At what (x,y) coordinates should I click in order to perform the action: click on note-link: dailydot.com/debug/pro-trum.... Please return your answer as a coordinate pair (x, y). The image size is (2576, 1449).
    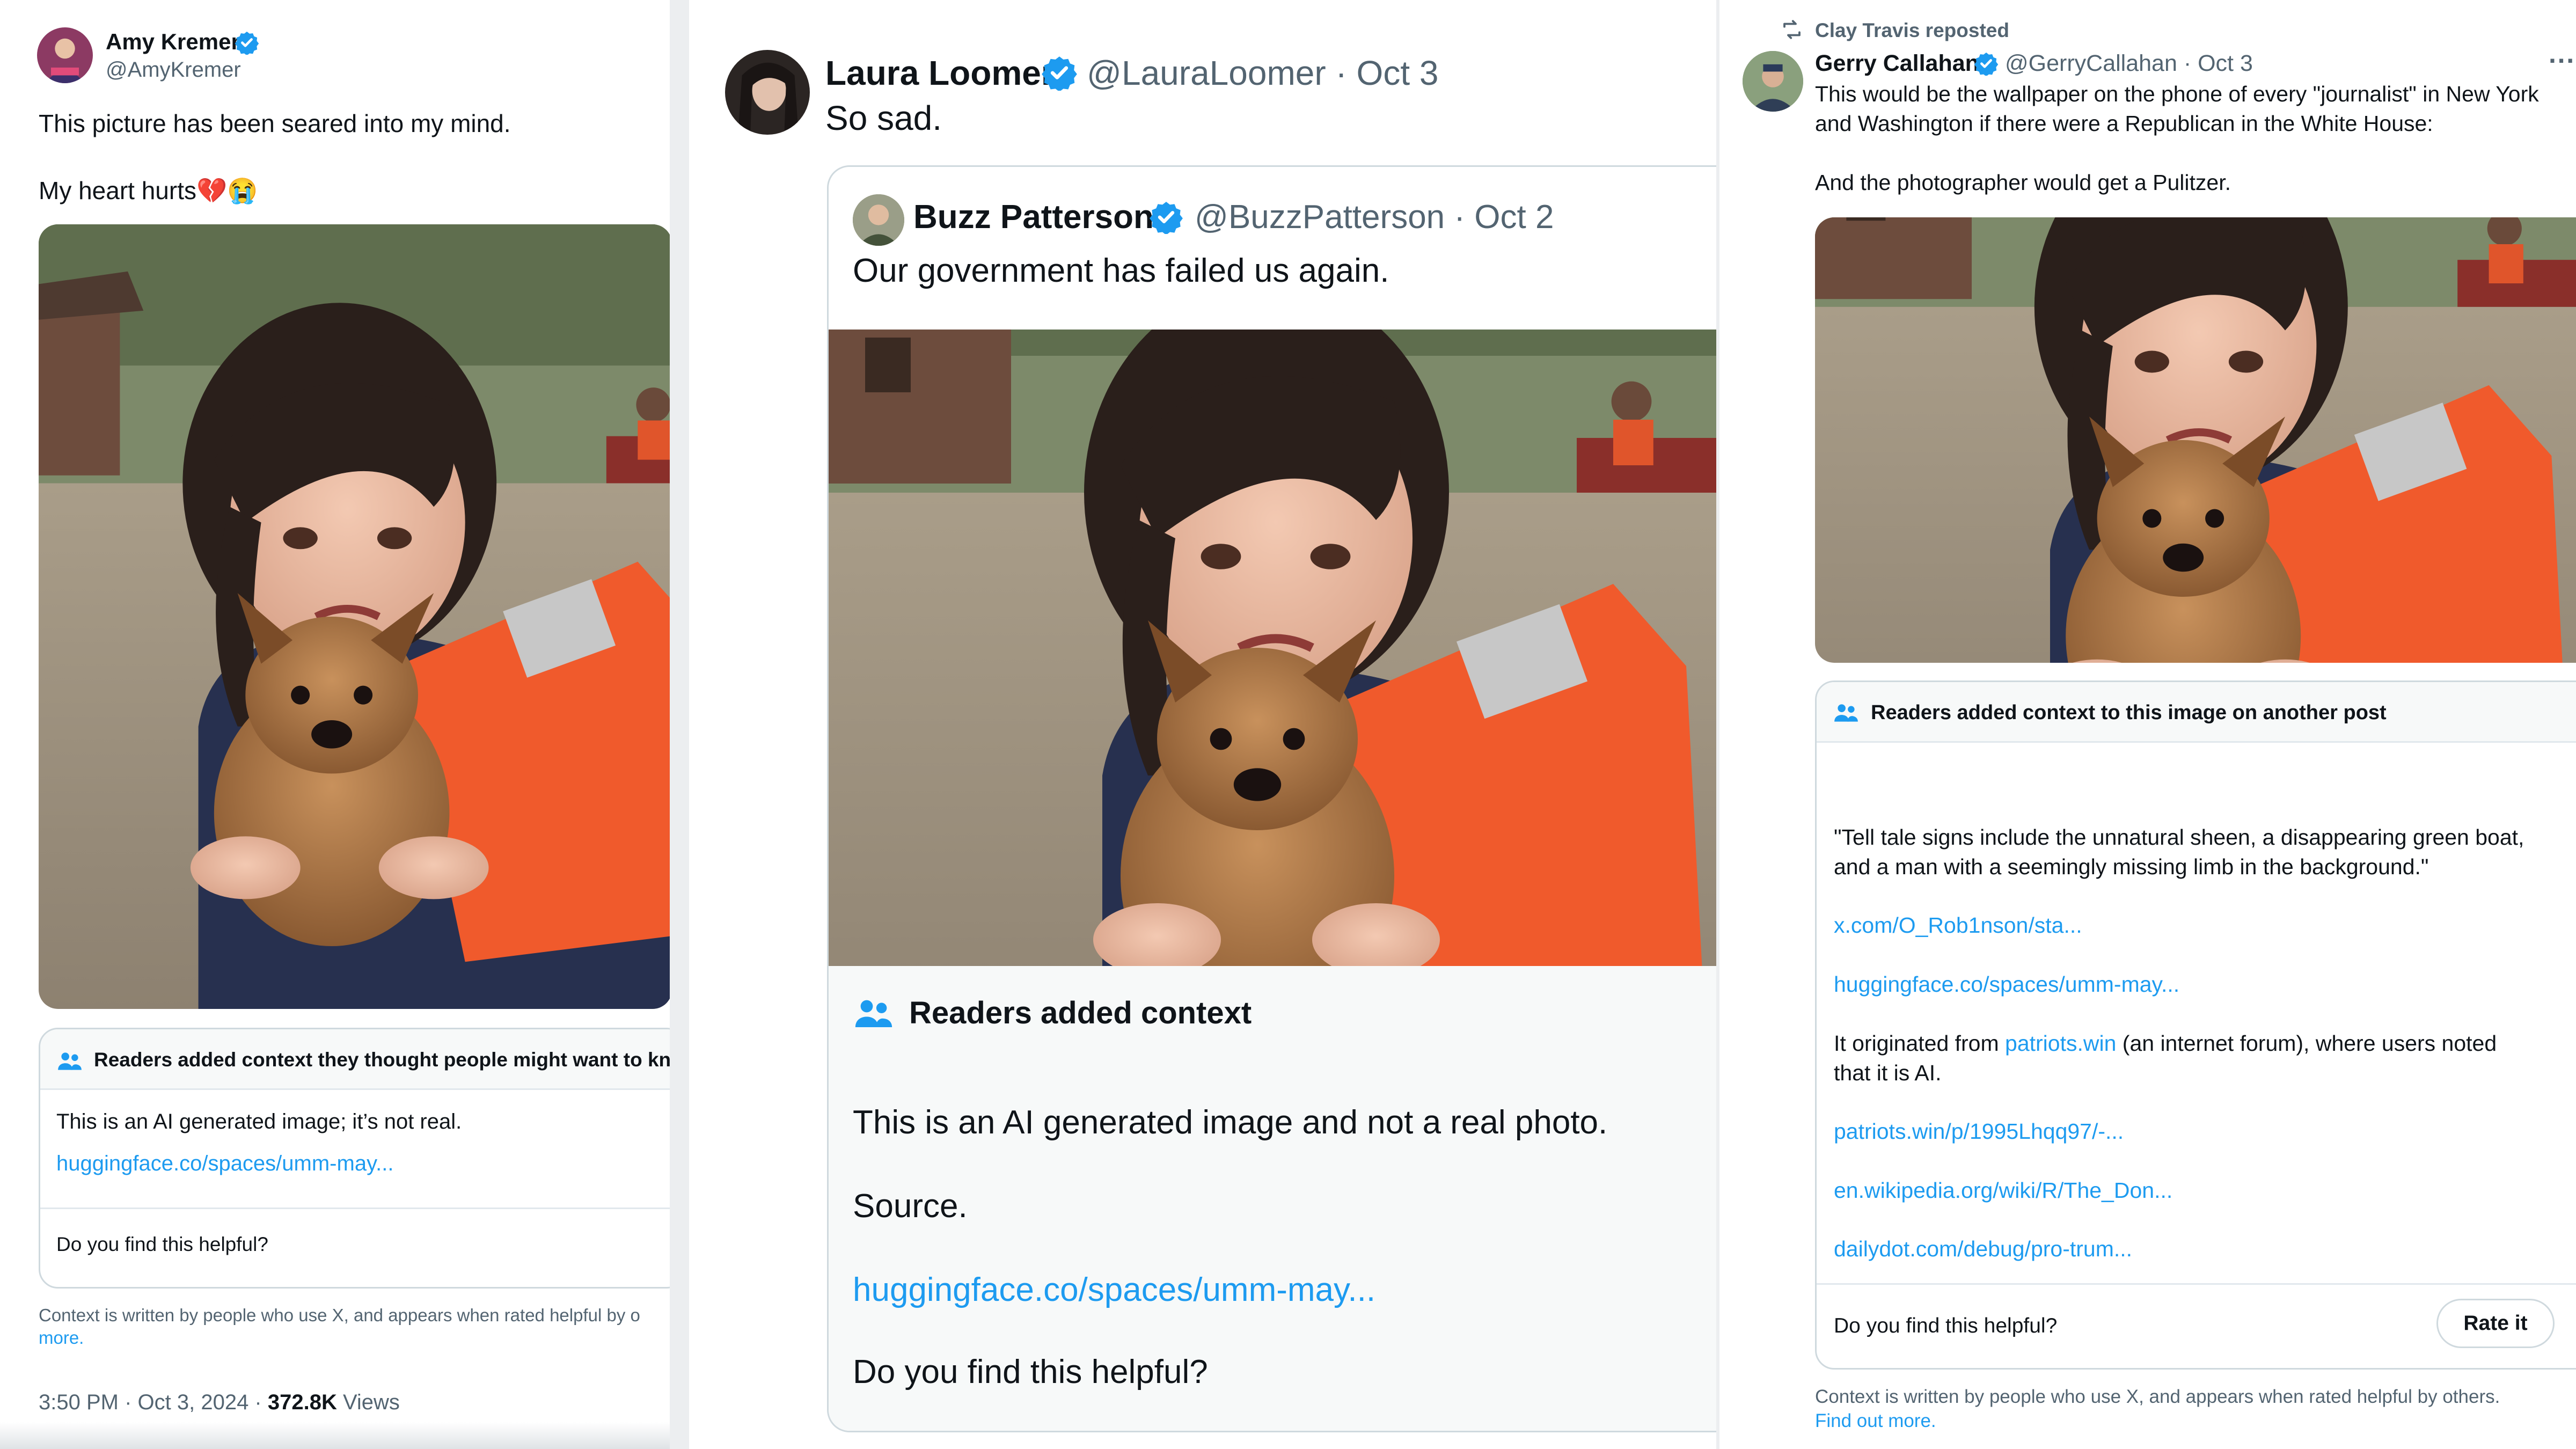
    Looking at the image, I should click on (1983, 1249).